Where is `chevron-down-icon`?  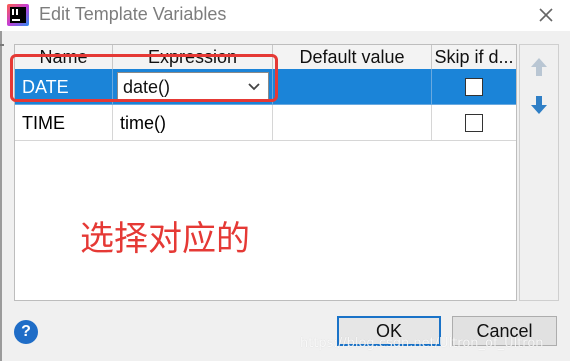 chevron-down-icon is located at coordinates (254, 87).